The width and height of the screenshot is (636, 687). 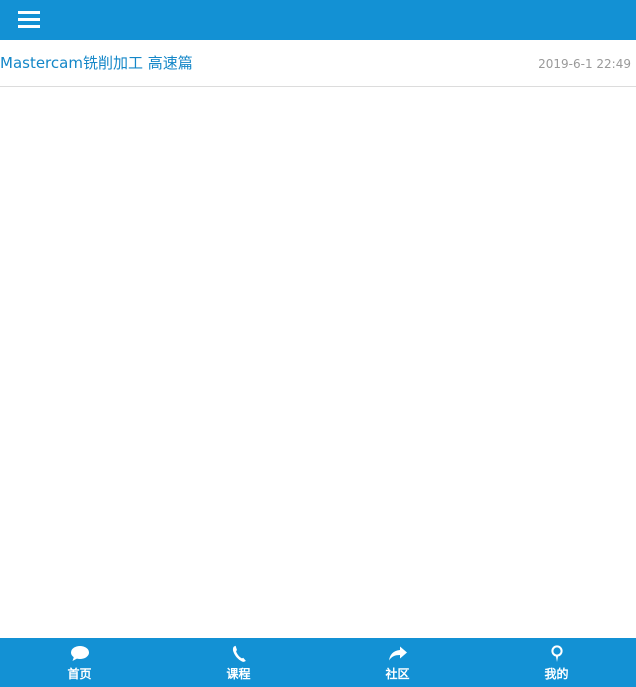 I want to click on tab-courses-label: 课程, so click(x=238, y=674).